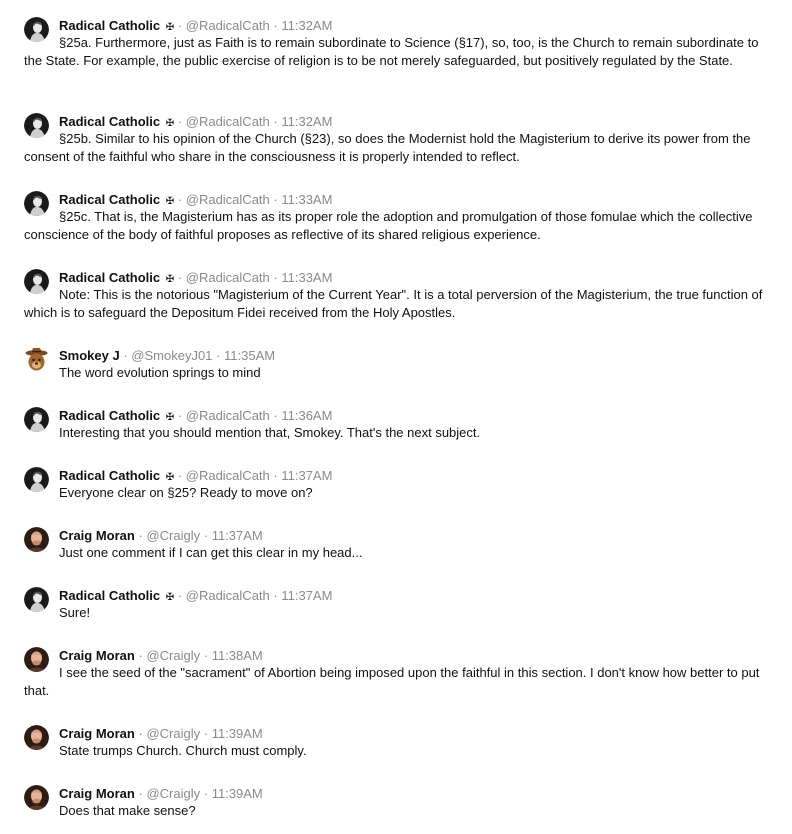  Describe the element at coordinates (186, 492) in the screenshot. I see `message-text: Everyone clear on §25? Ready to move on?` at that location.